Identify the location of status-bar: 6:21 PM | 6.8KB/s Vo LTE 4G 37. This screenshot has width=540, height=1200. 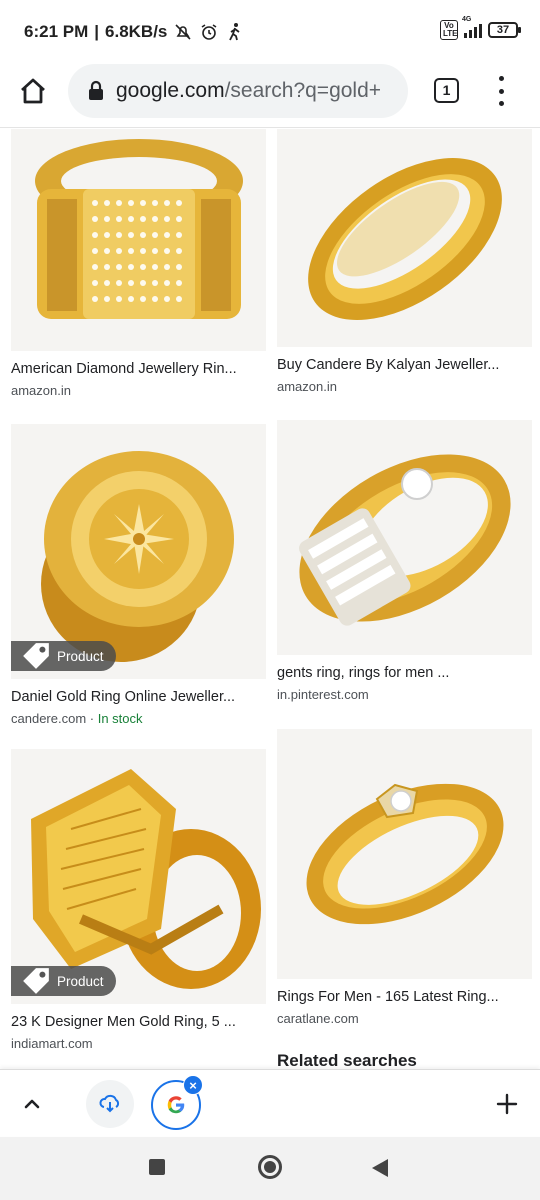
(270, 31).